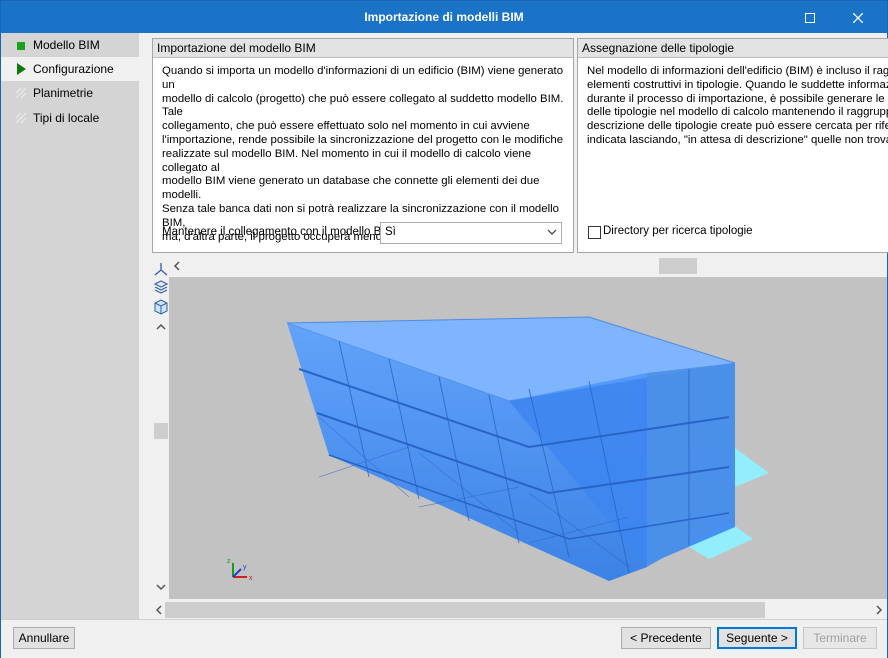 Image resolution: width=888 pixels, height=658 pixels. What do you see at coordinates (161, 287) in the screenshot?
I see `layers-icon` at bounding box center [161, 287].